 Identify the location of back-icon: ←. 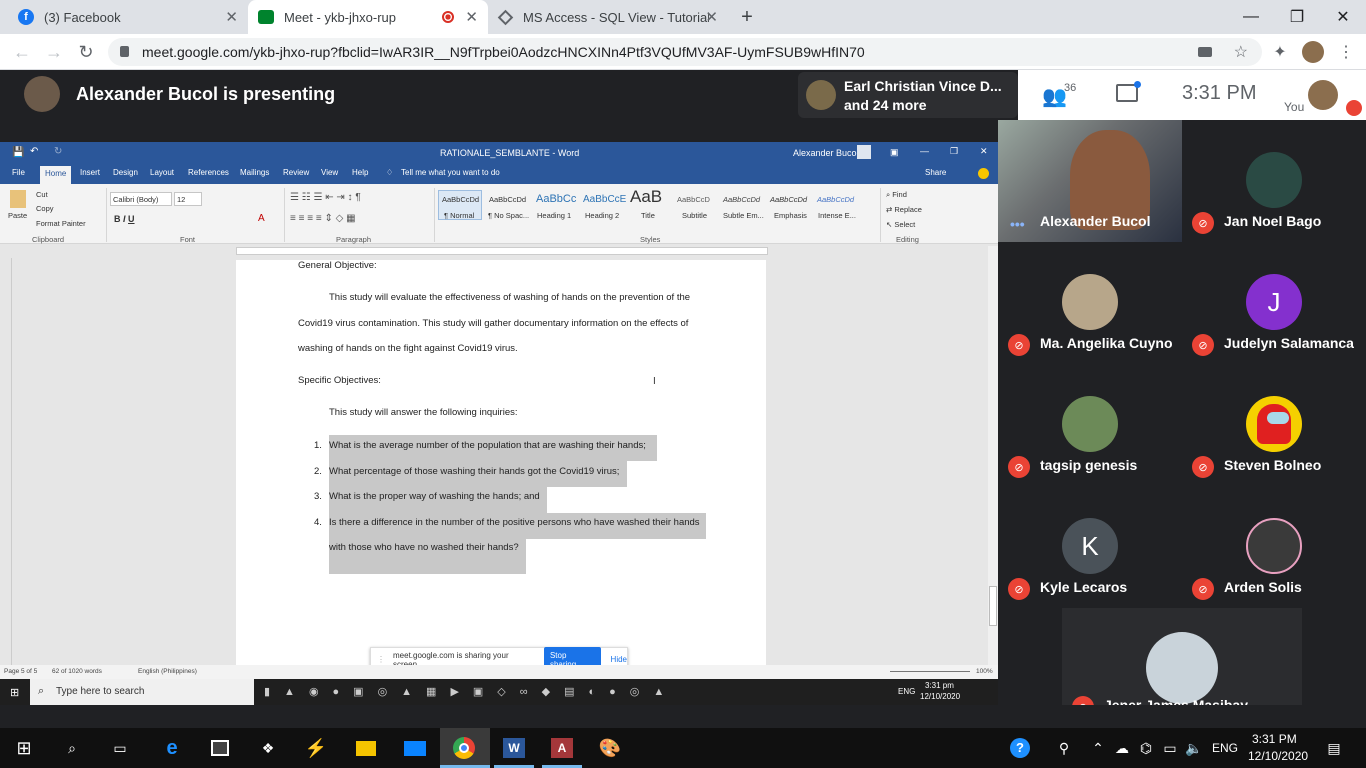
(22, 52).